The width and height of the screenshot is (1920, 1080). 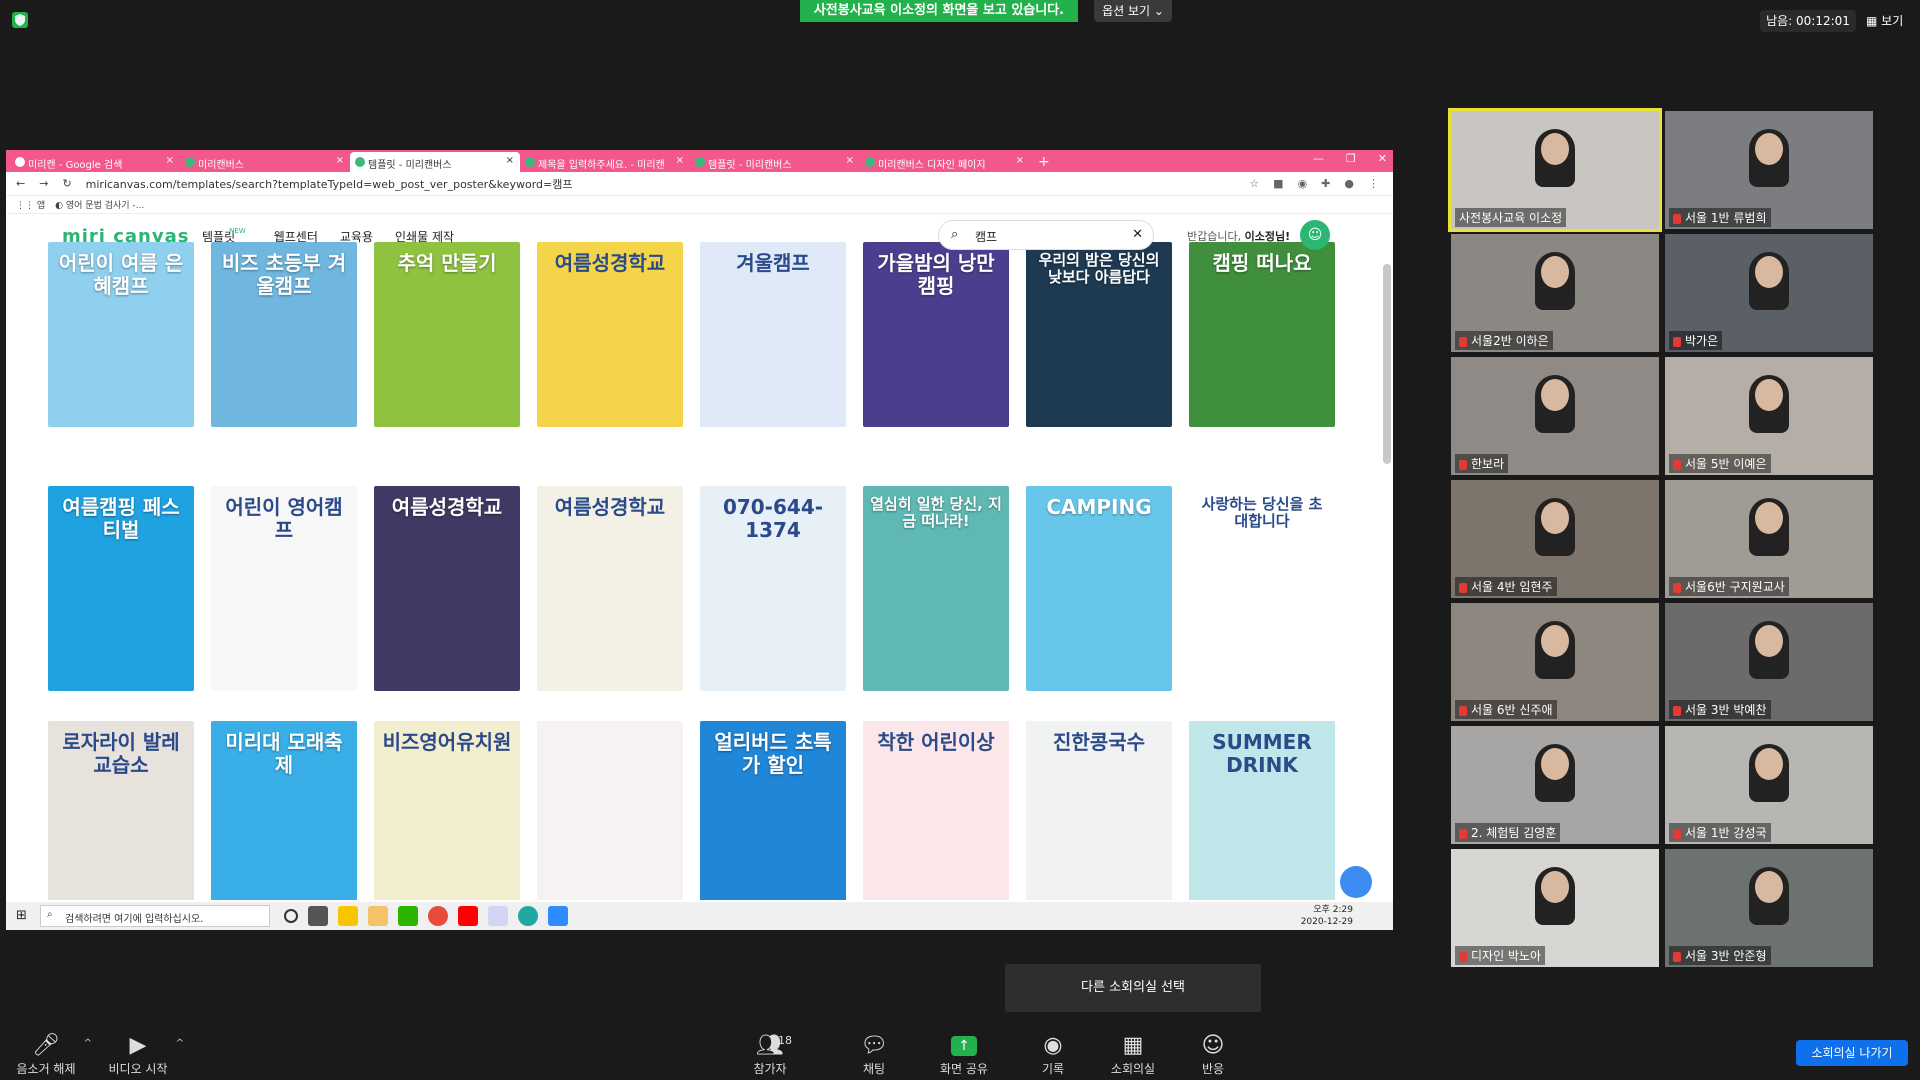 What do you see at coordinates (1349, 183) in the screenshot?
I see `profile-icon: ●` at bounding box center [1349, 183].